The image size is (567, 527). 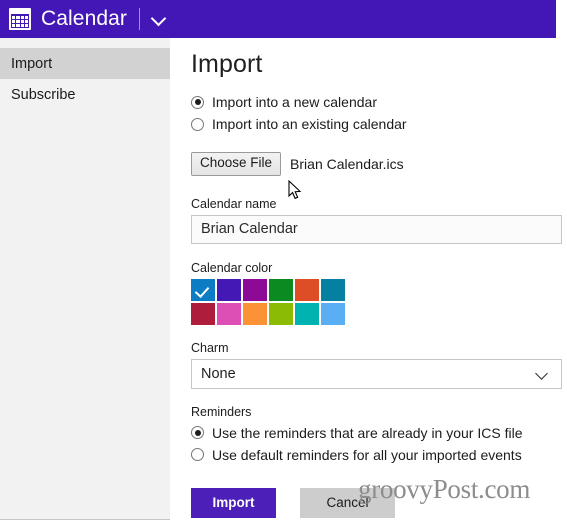 I want to click on calendar-color-label: Calendar color, so click(x=232, y=267).